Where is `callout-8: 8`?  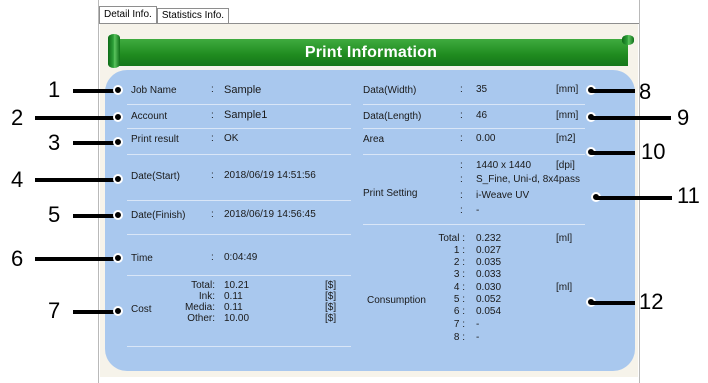 callout-8: 8 is located at coordinates (645, 91).